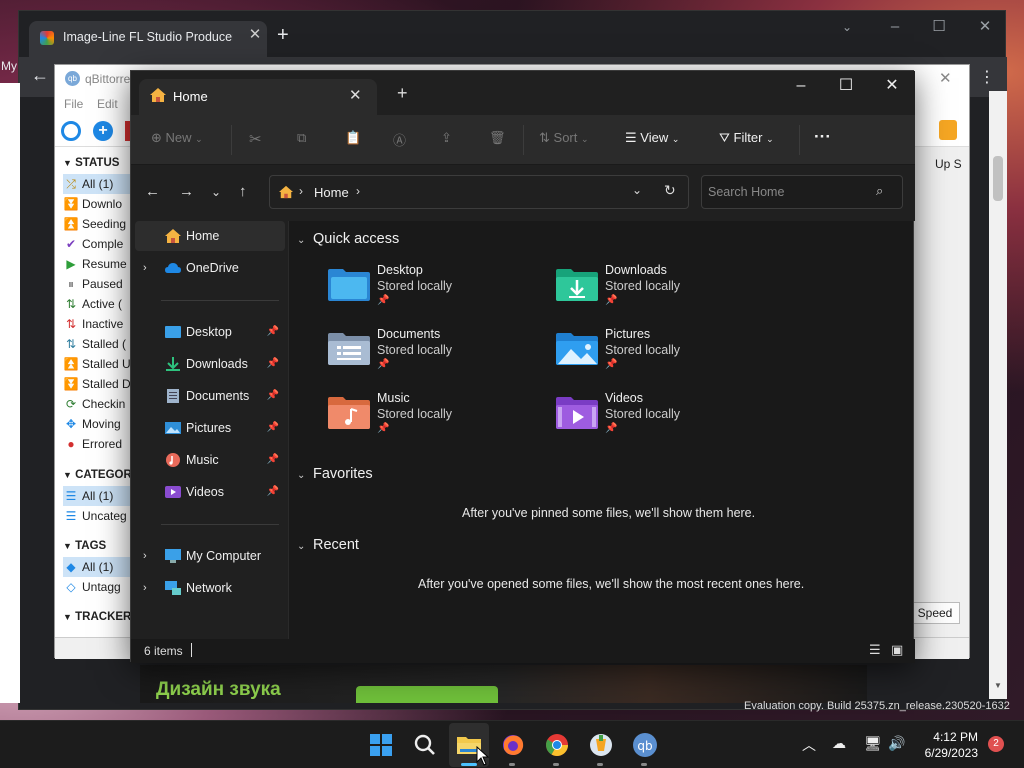 This screenshot has width=1024, height=768. Describe the element at coordinates (103, 131) in the screenshot. I see `add-torrent-icon: +` at that location.